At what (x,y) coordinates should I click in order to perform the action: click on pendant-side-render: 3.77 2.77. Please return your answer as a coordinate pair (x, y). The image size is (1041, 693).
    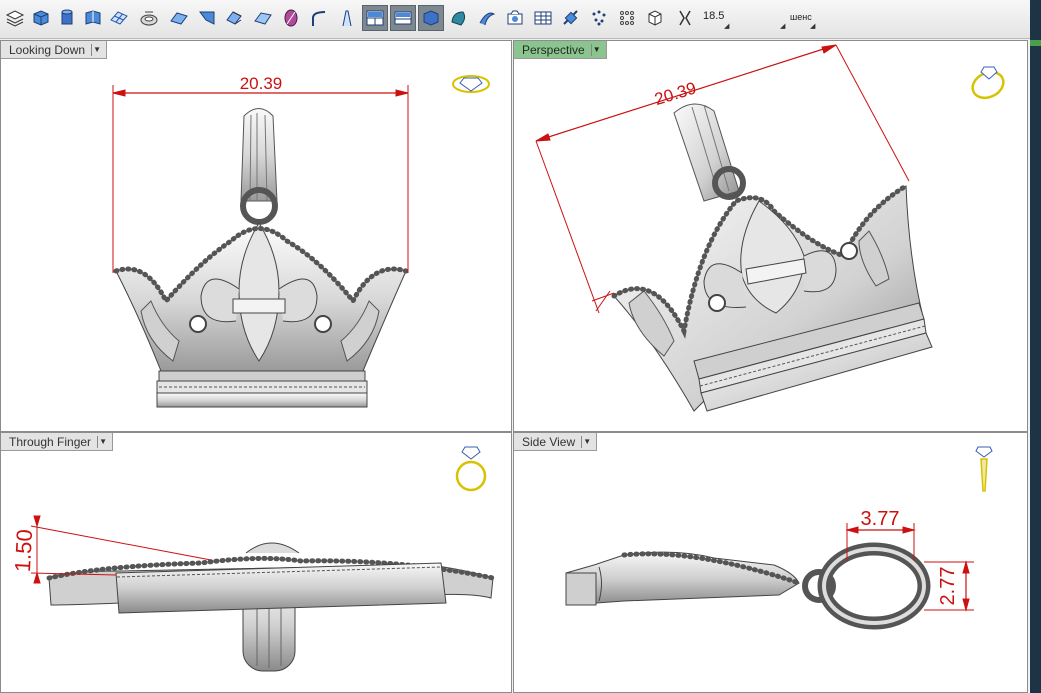
    Looking at the image, I should click on (769, 569).